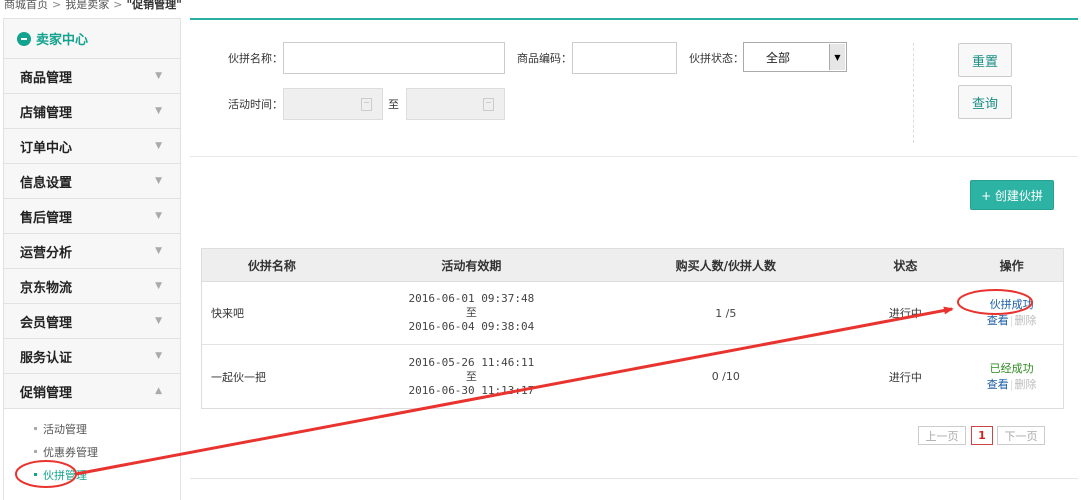 The image size is (1081, 500). What do you see at coordinates (471, 326) in the screenshot?
I see `period-end: 2016-06-04 09:38:04` at bounding box center [471, 326].